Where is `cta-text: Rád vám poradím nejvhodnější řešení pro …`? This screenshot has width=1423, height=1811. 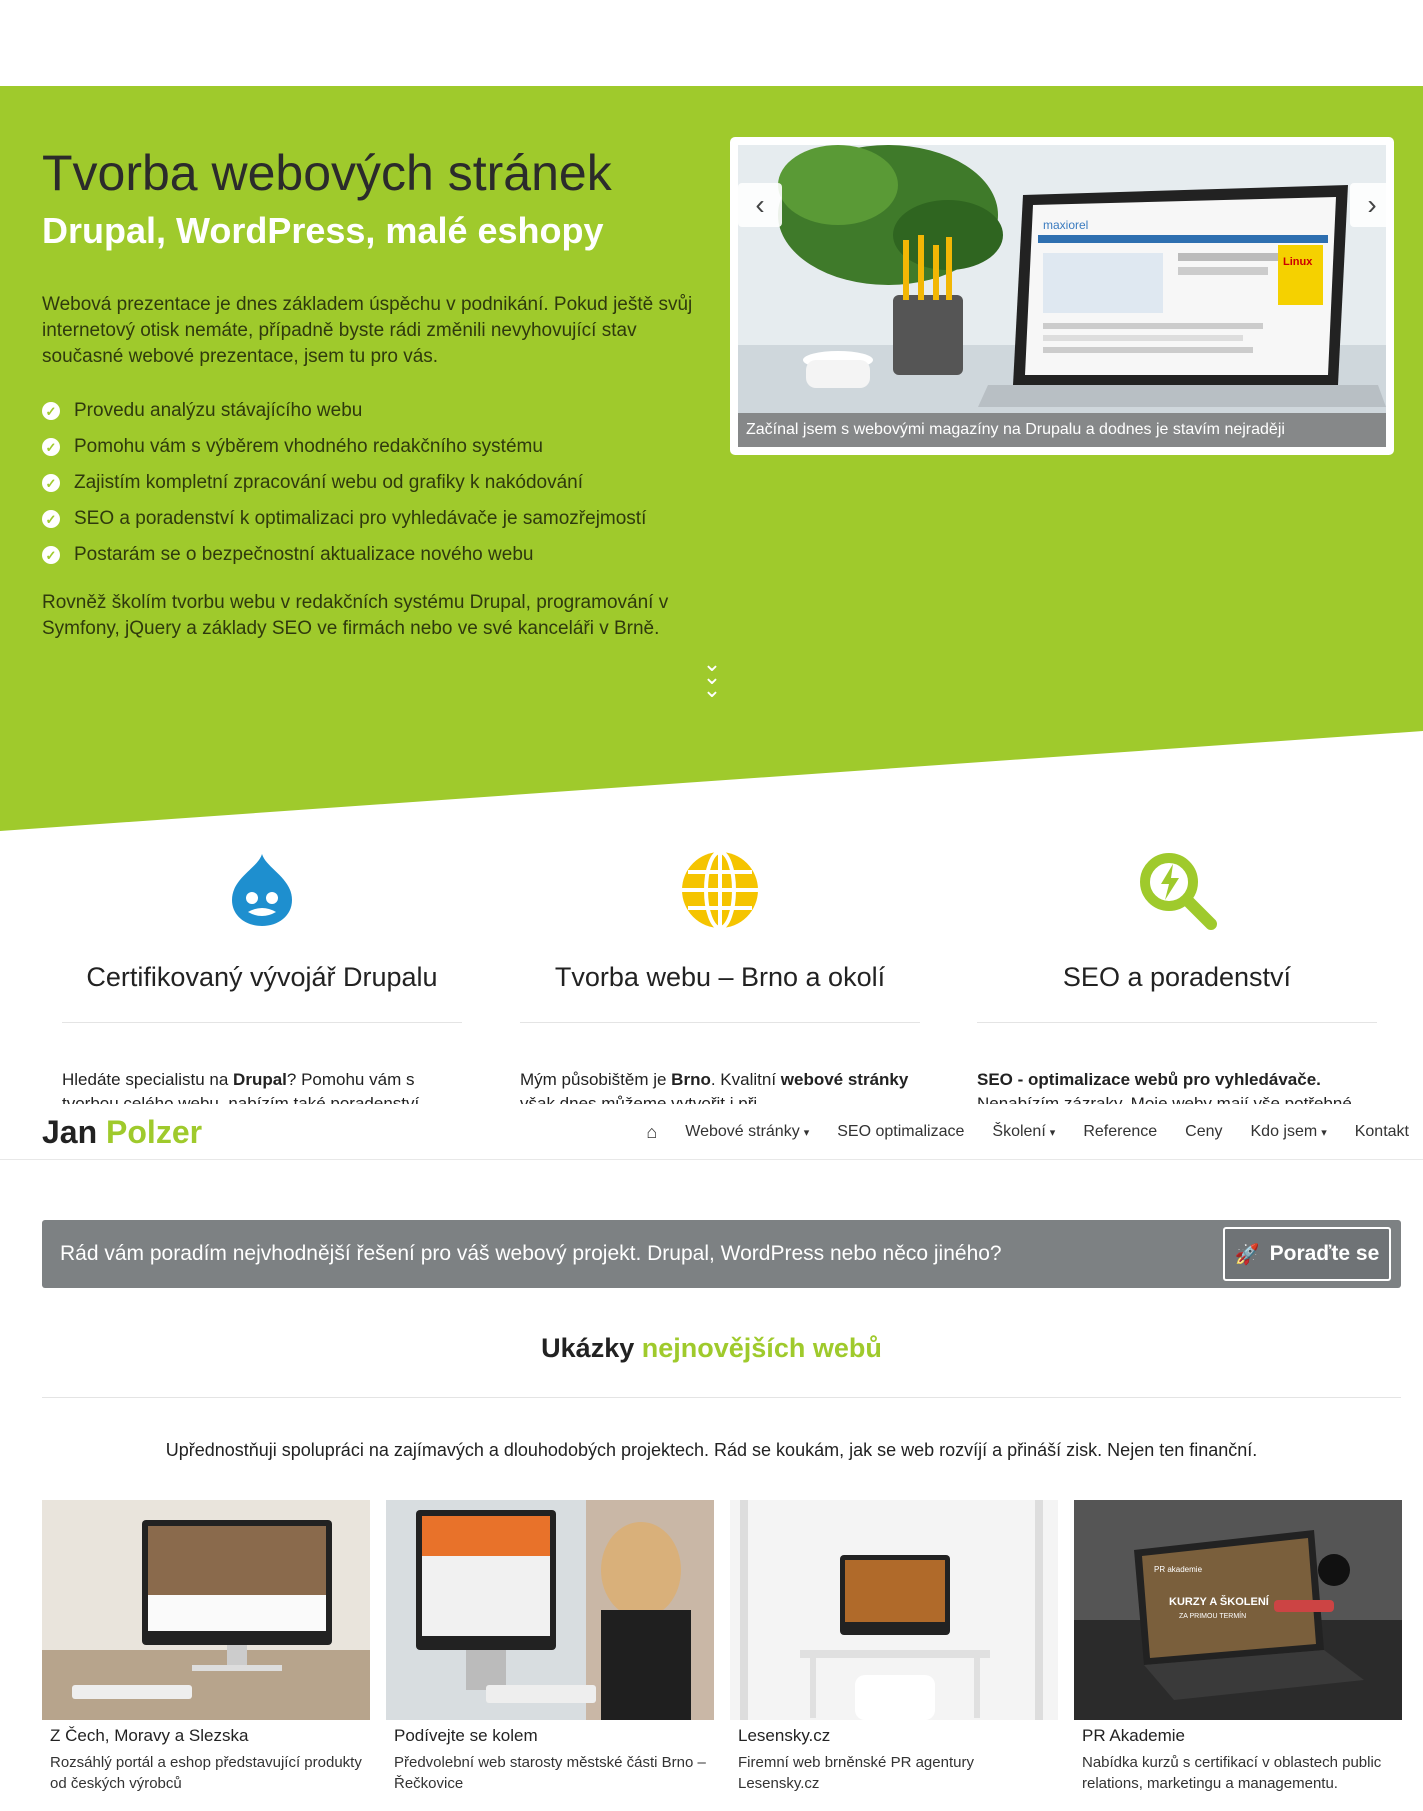
cta-text: Rád vám poradím nejvhodnější řešení pro … is located at coordinates (531, 1253).